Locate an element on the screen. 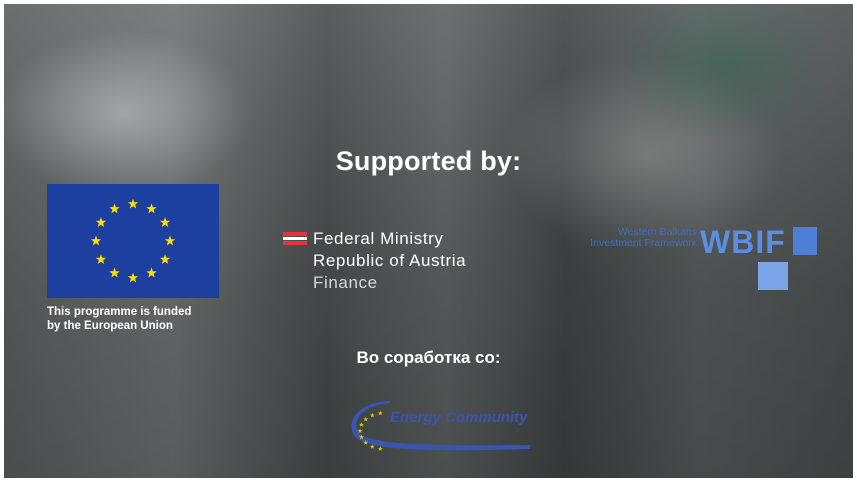  energy-community-logo: Energy Community is located at coordinates (445, 425).